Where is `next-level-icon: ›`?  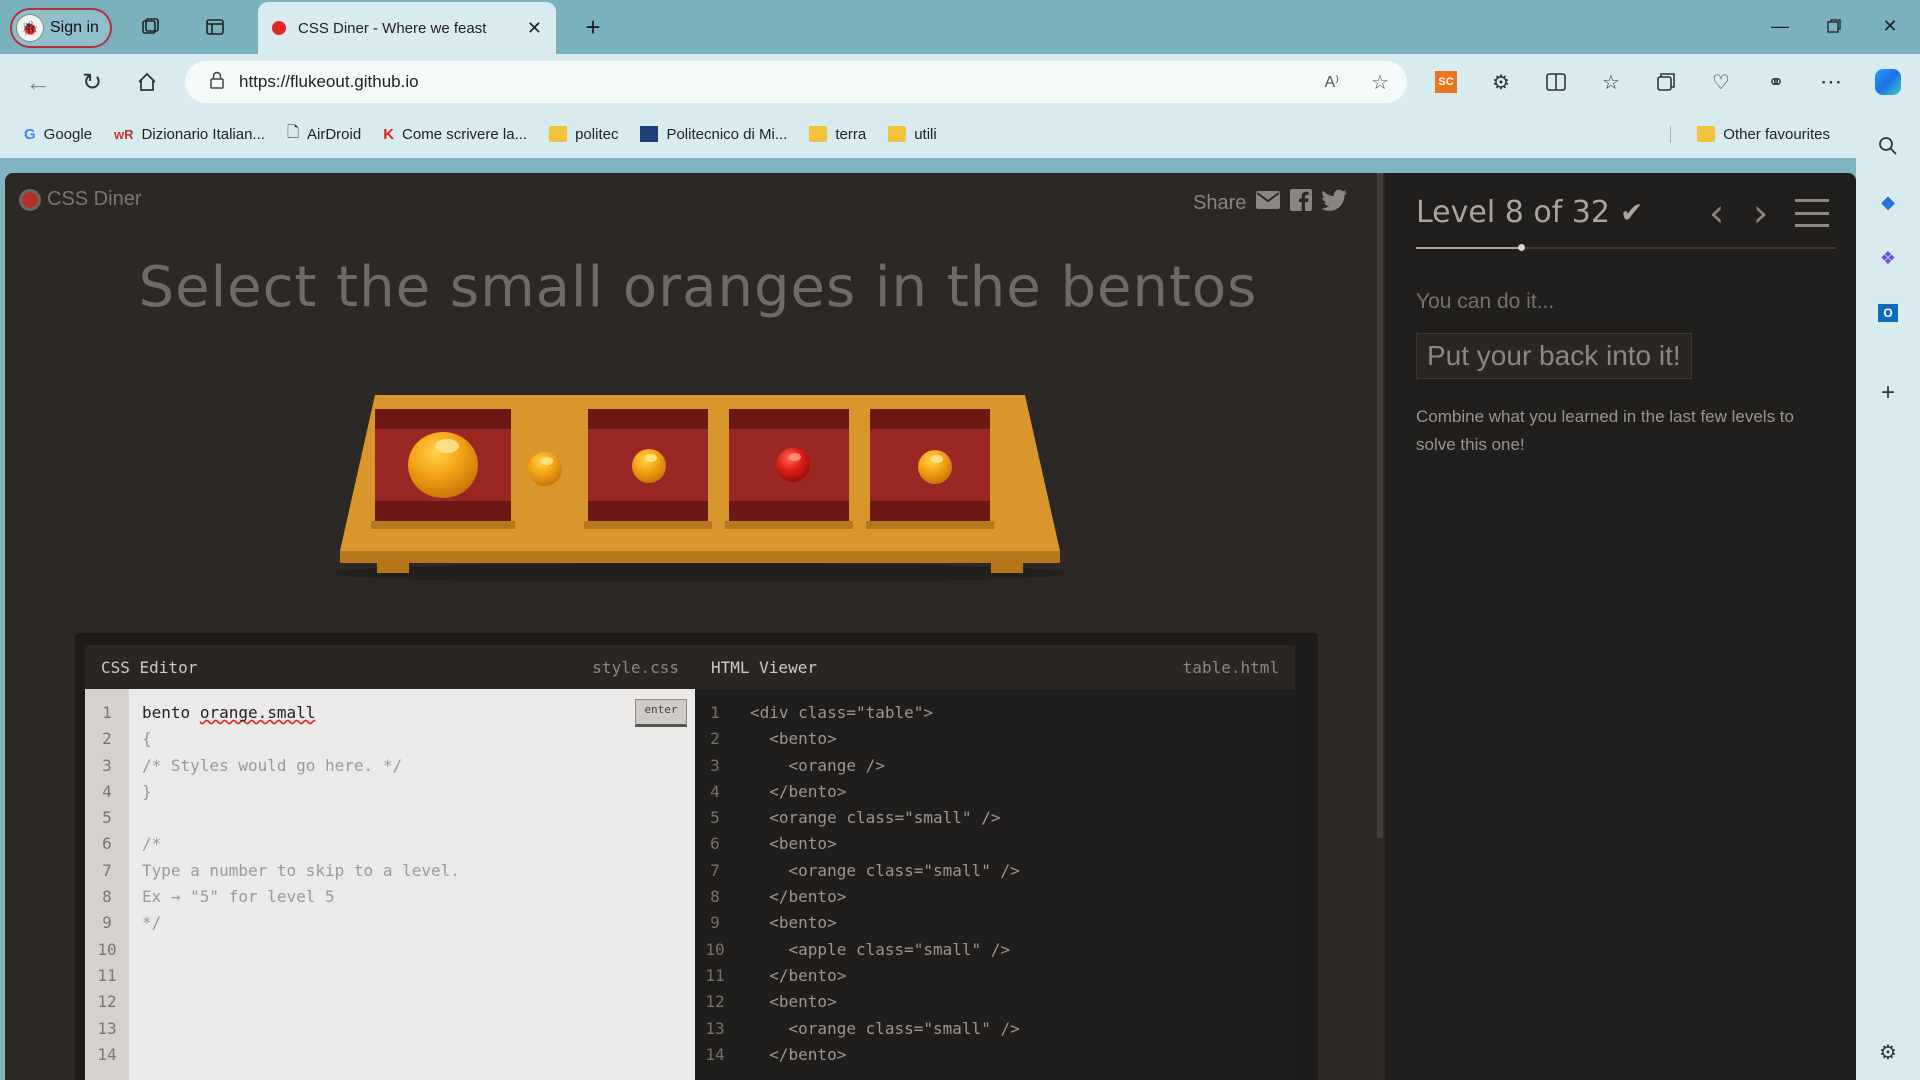
next-level-icon: › is located at coordinates (1760, 213).